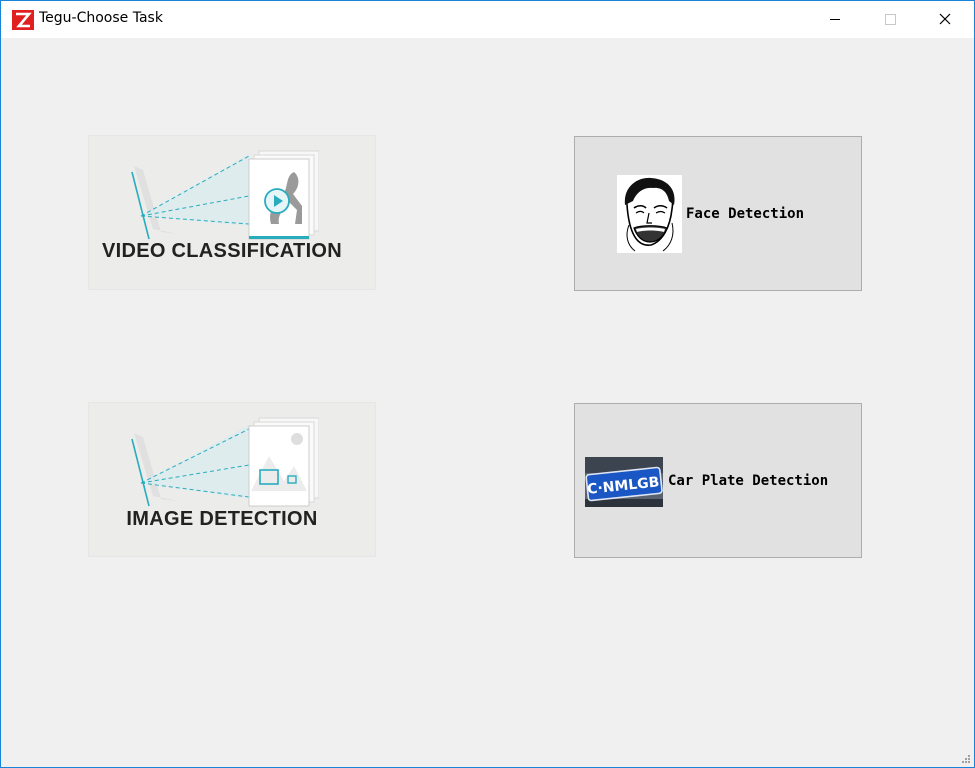  I want to click on meme-face-icon, so click(649, 214).